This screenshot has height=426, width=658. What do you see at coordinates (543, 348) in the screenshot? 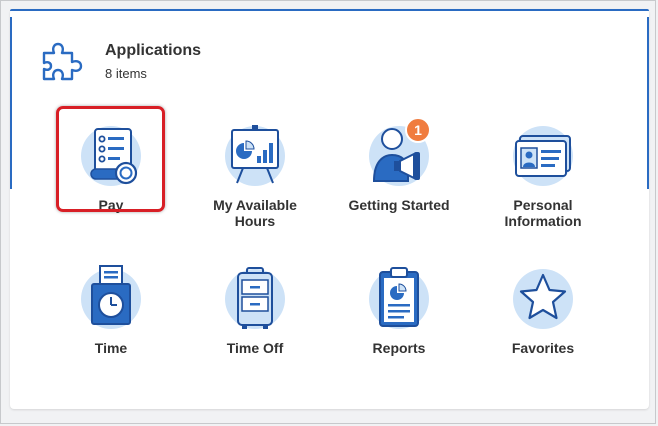
I see `app-tile-label: Favorites` at bounding box center [543, 348].